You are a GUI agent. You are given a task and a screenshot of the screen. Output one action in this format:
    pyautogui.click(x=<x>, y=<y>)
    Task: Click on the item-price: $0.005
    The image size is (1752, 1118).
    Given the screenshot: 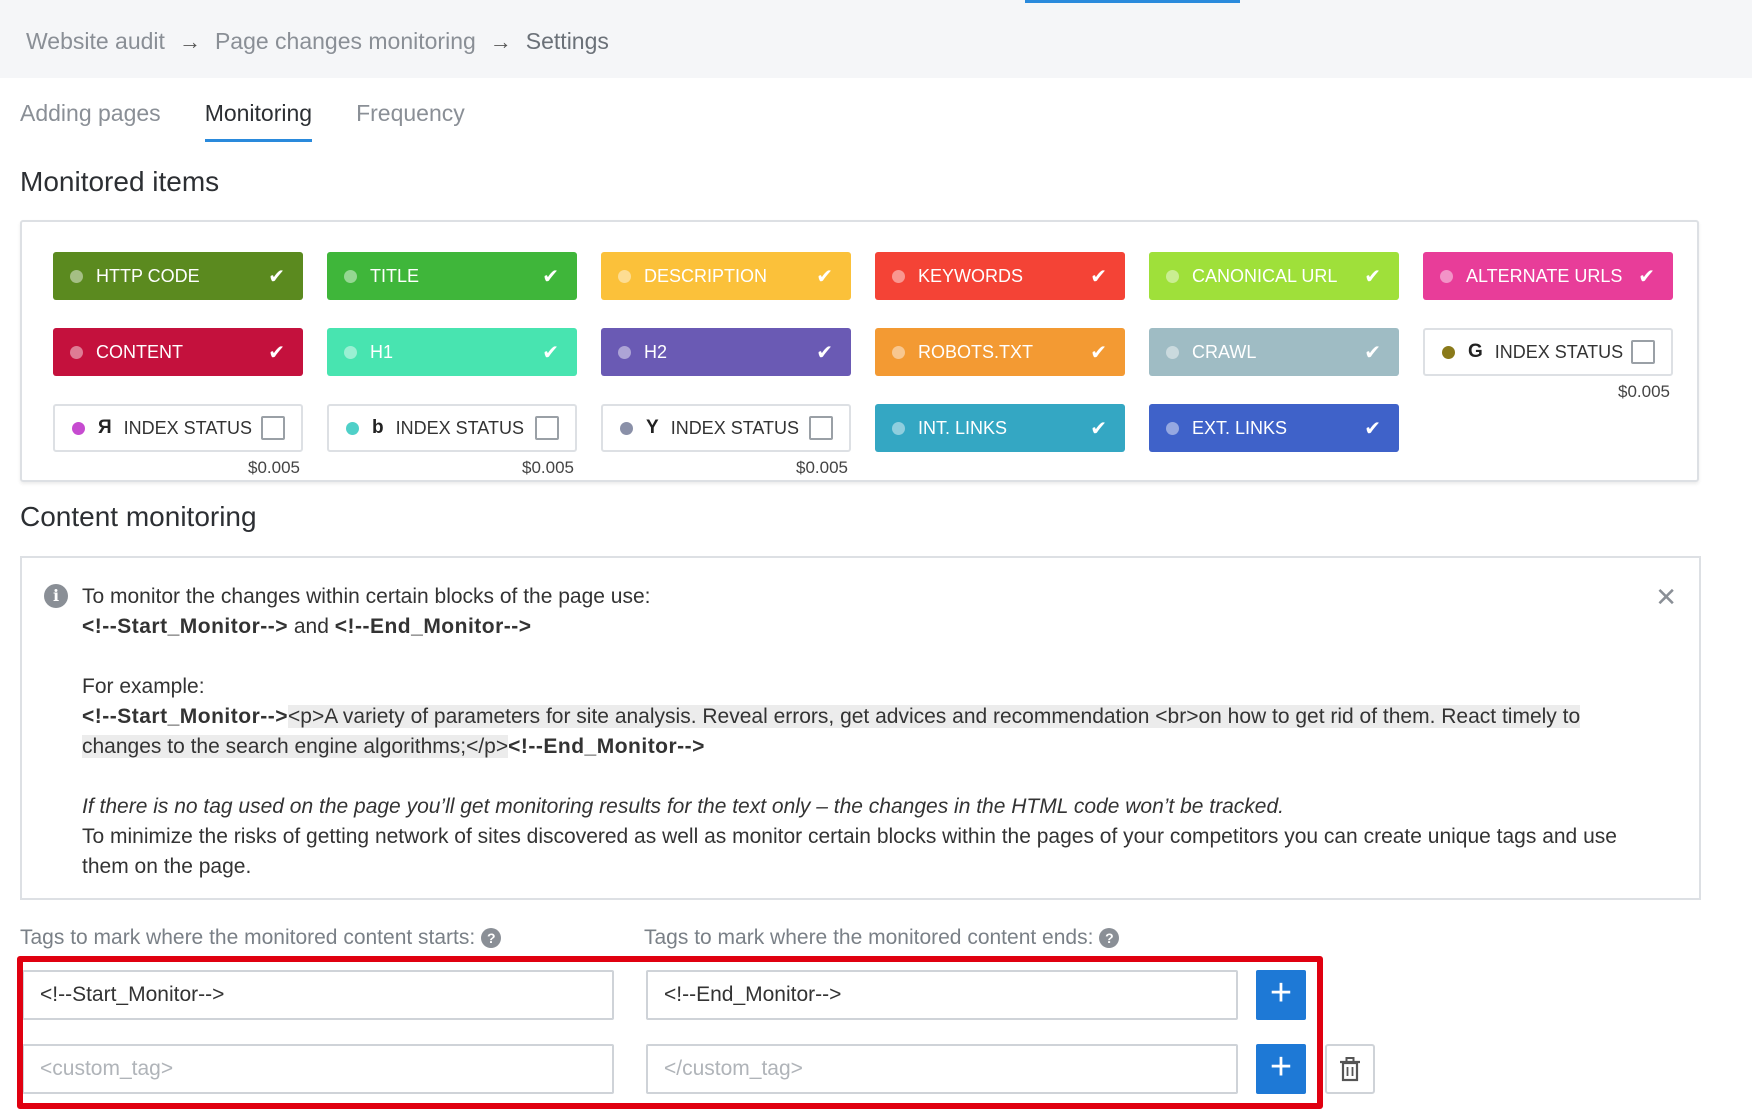 What is the action you would take?
    pyautogui.click(x=548, y=467)
    